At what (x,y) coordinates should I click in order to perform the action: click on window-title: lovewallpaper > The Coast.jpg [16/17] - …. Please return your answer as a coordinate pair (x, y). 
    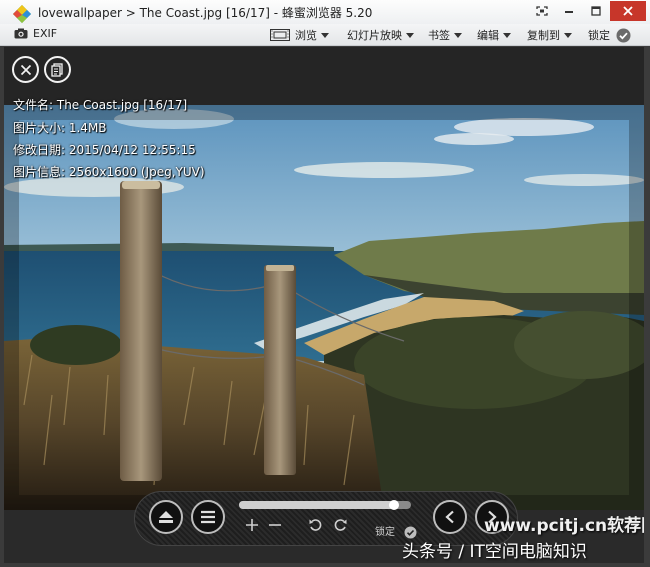
    Looking at the image, I should click on (205, 13).